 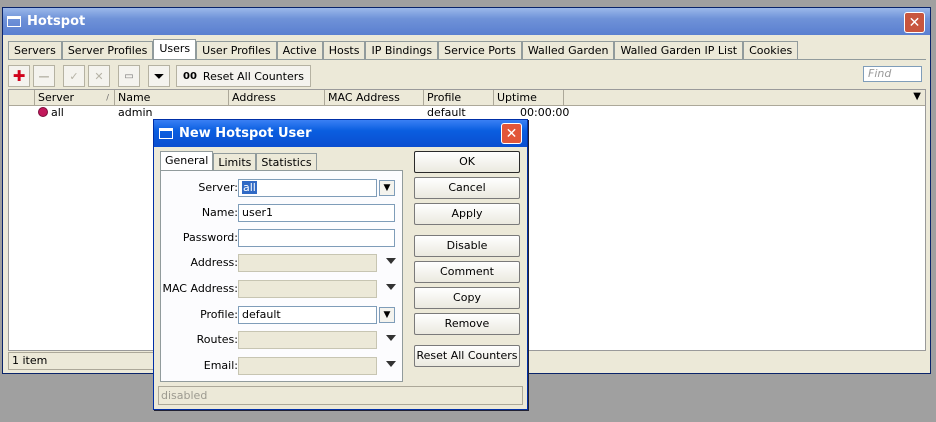 What do you see at coordinates (82, 361) in the screenshot?
I see `status-bar: 1 item` at bounding box center [82, 361].